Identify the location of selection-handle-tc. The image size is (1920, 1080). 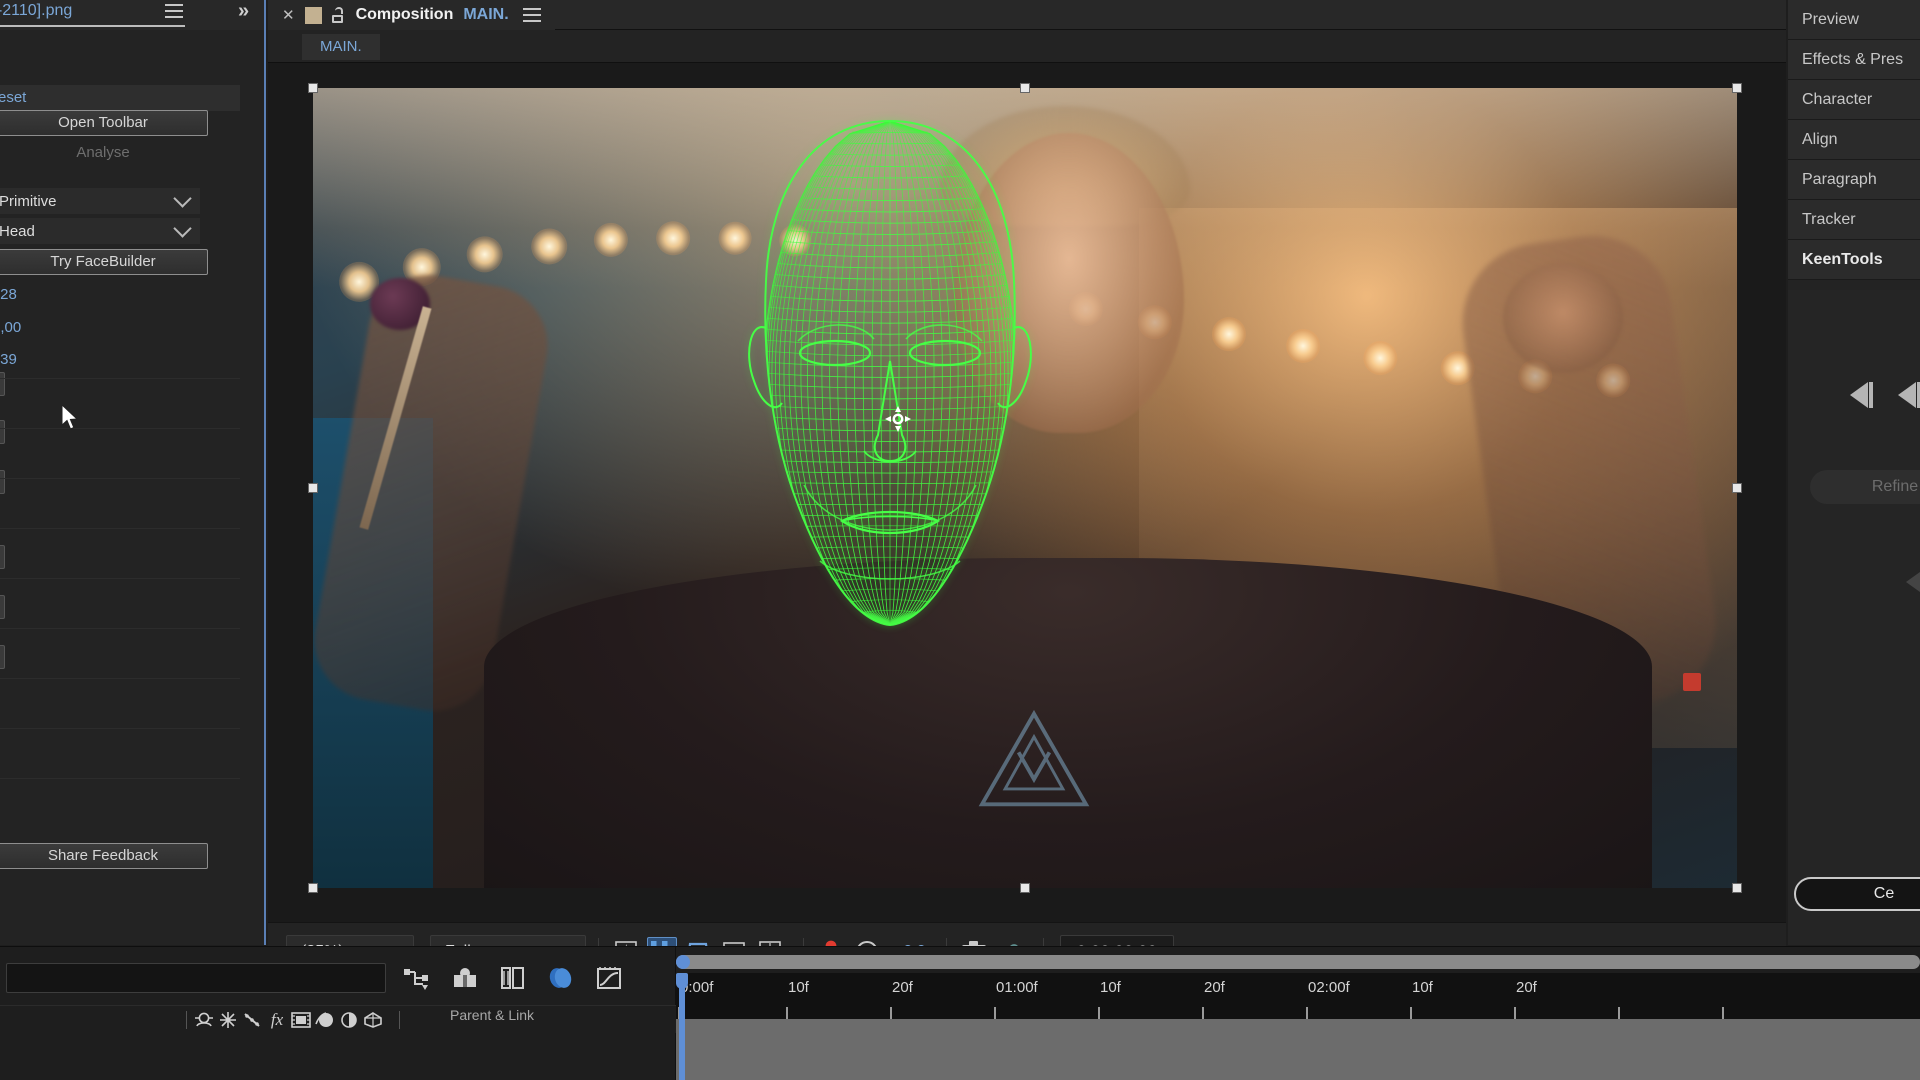
(1025, 88).